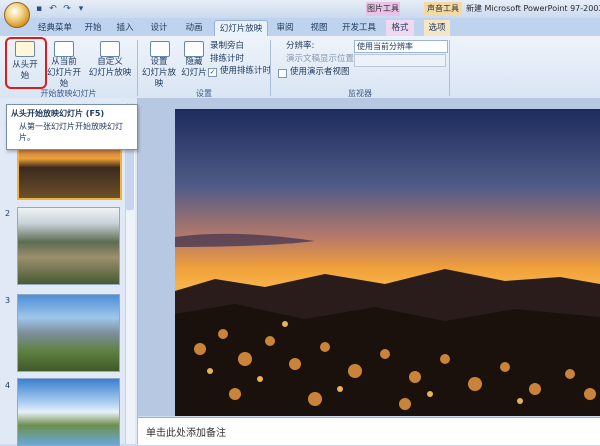 This screenshot has height=446, width=600. Describe the element at coordinates (282, 73) in the screenshot. I see `presenter-view-checkbox` at that location.